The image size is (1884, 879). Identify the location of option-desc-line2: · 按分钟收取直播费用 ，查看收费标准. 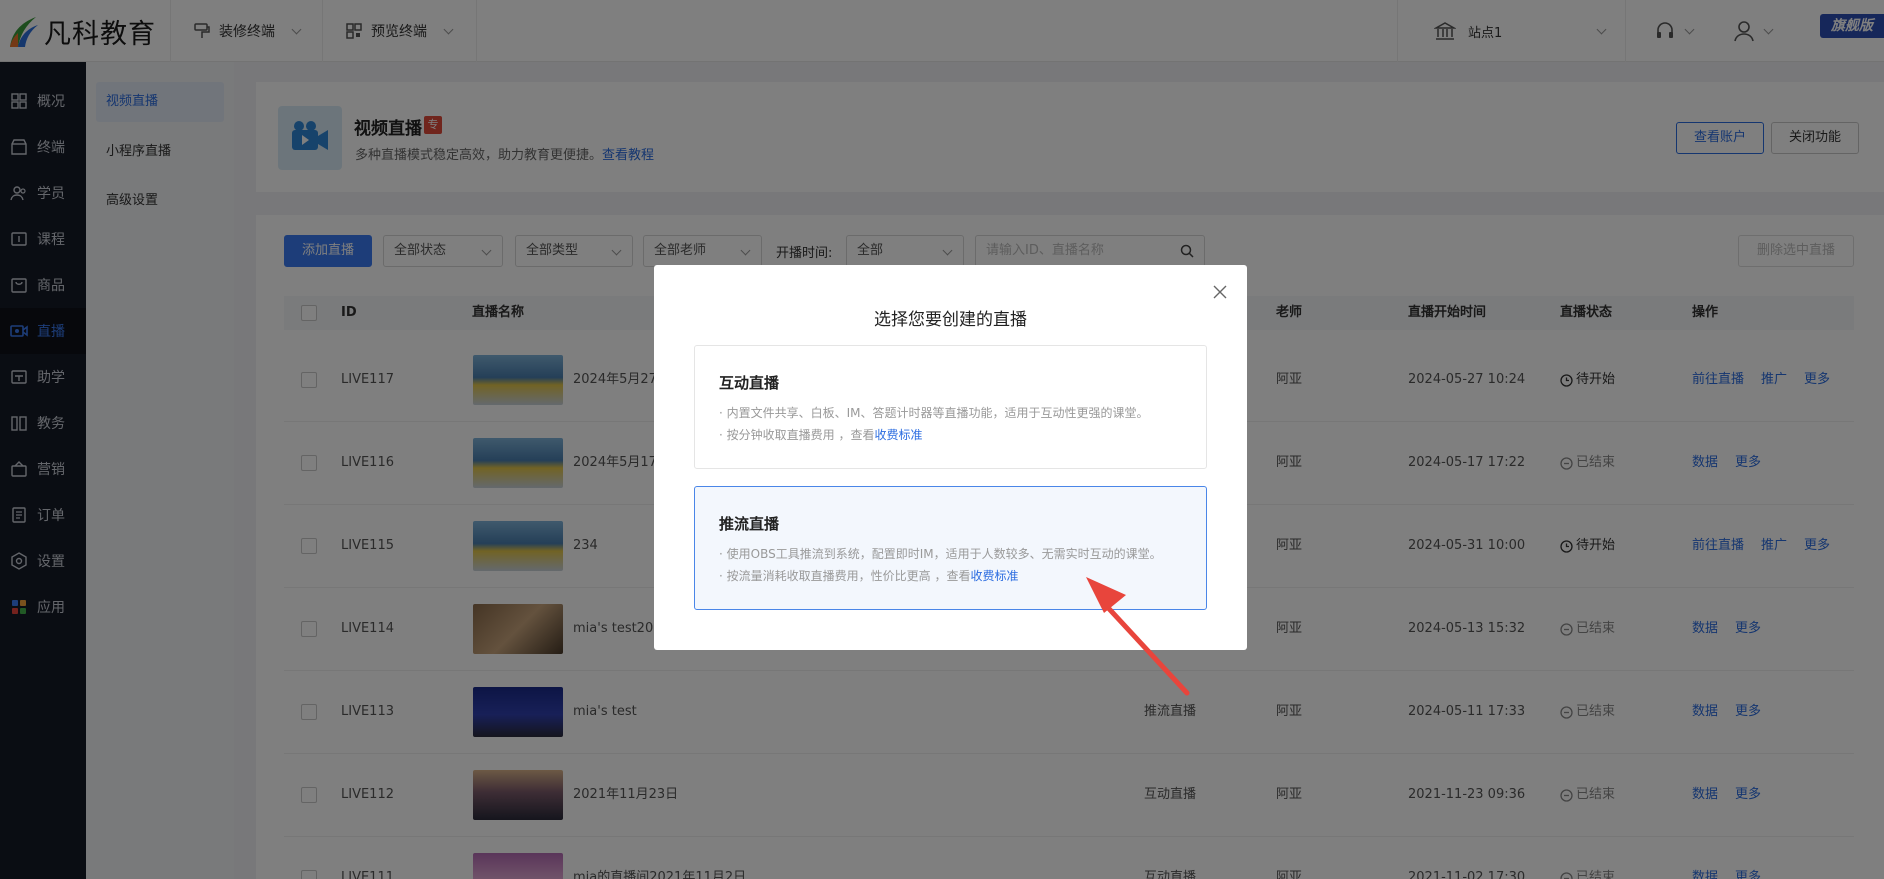
(820, 434).